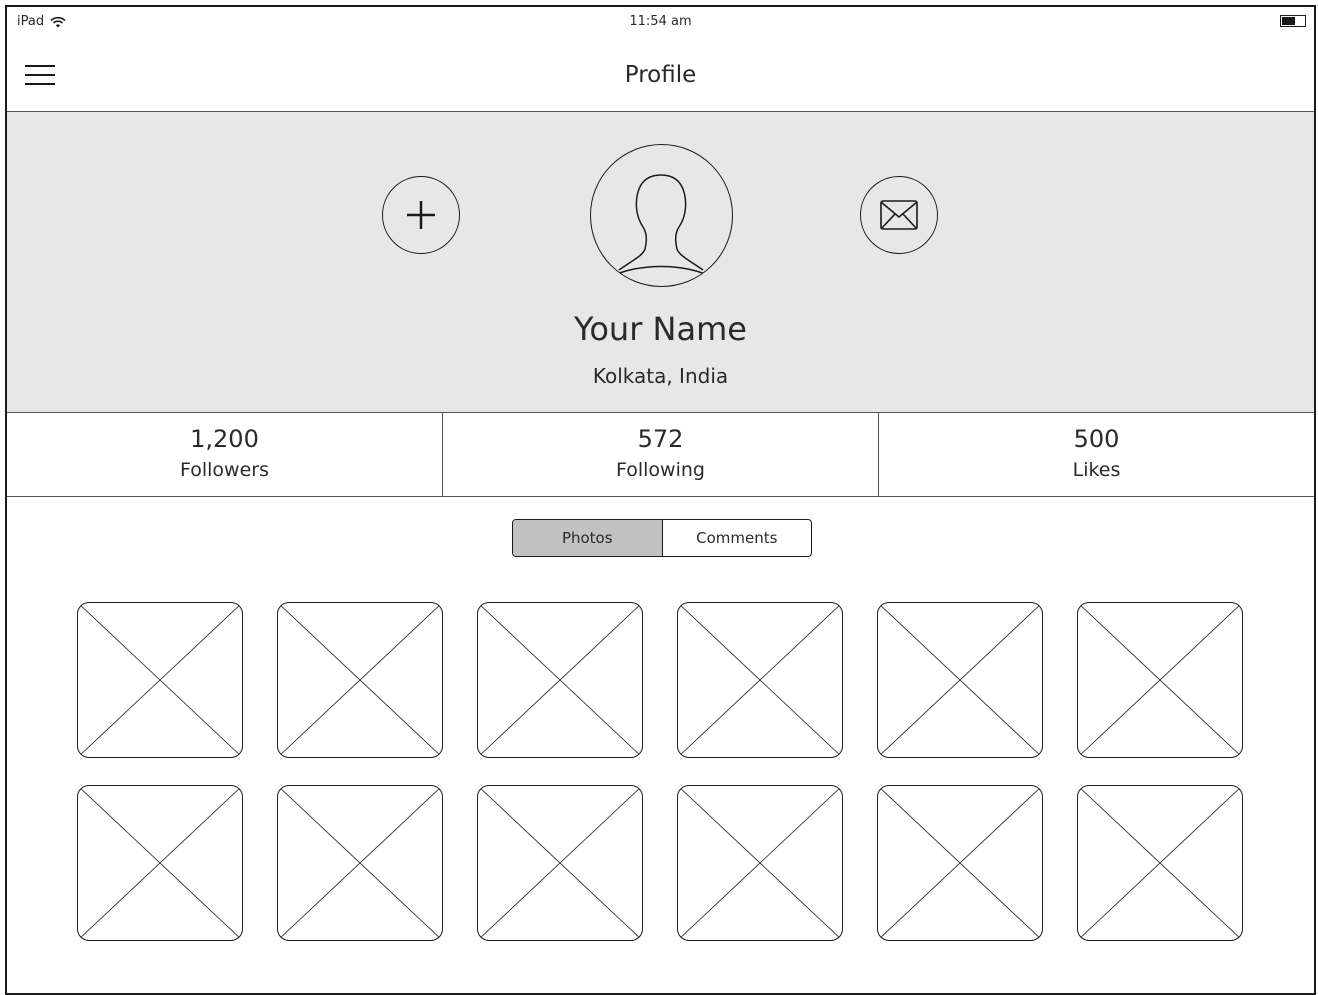 Image resolution: width=1318 pixels, height=995 pixels. I want to click on stat-followers: 1,200 Followers, so click(224, 454).